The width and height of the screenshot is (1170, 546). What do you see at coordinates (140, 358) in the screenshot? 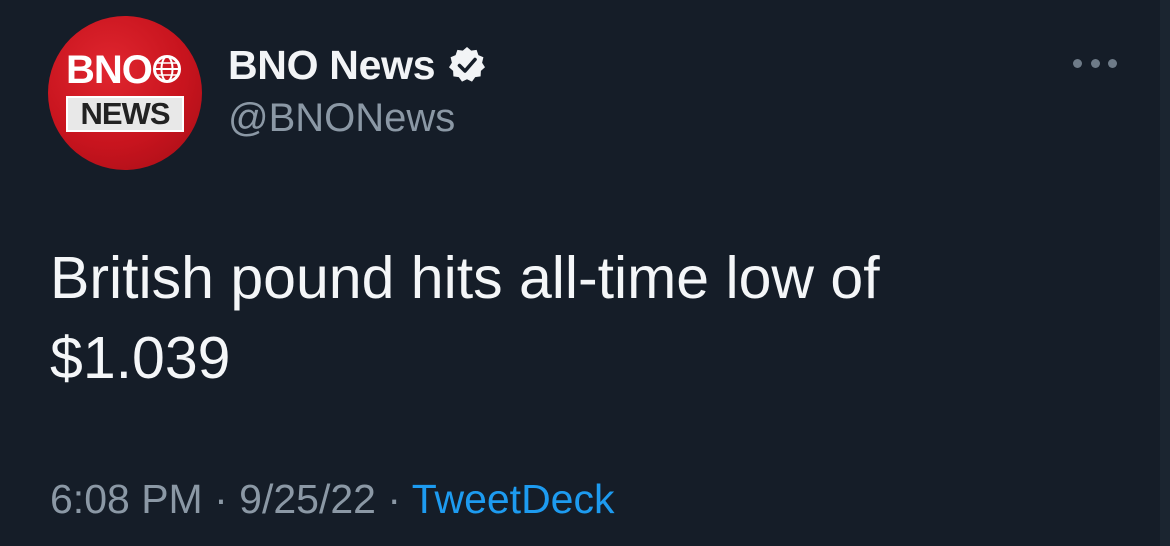
I see `tweet-text-line: $1.039` at bounding box center [140, 358].